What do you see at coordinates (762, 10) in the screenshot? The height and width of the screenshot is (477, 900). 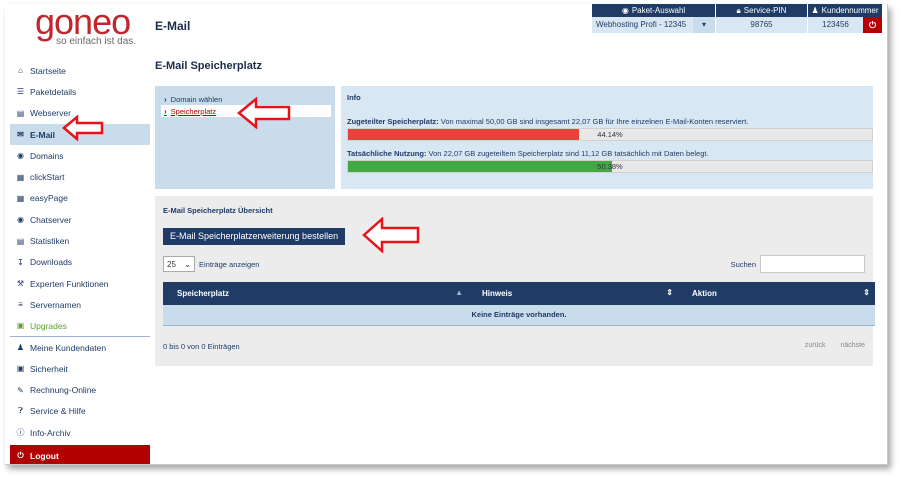 I see `pin-header: 🔒︎ Service-PIN` at bounding box center [762, 10].